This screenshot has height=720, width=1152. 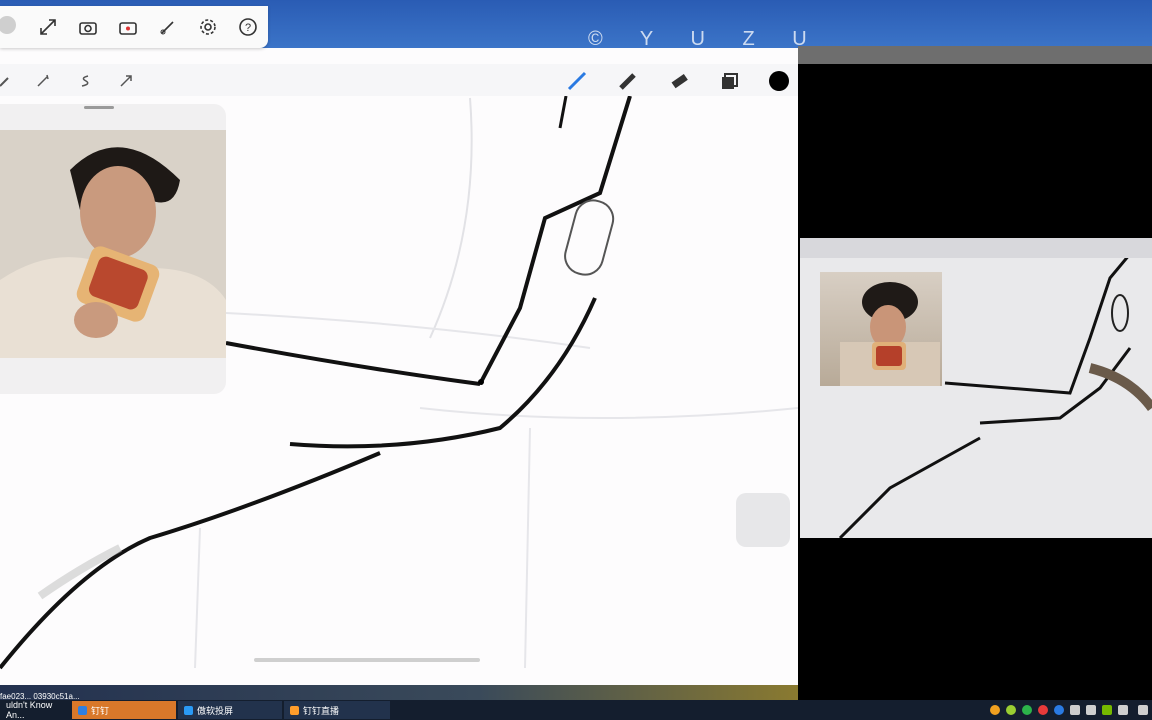 I want to click on portrait-image, so click(x=113, y=244).